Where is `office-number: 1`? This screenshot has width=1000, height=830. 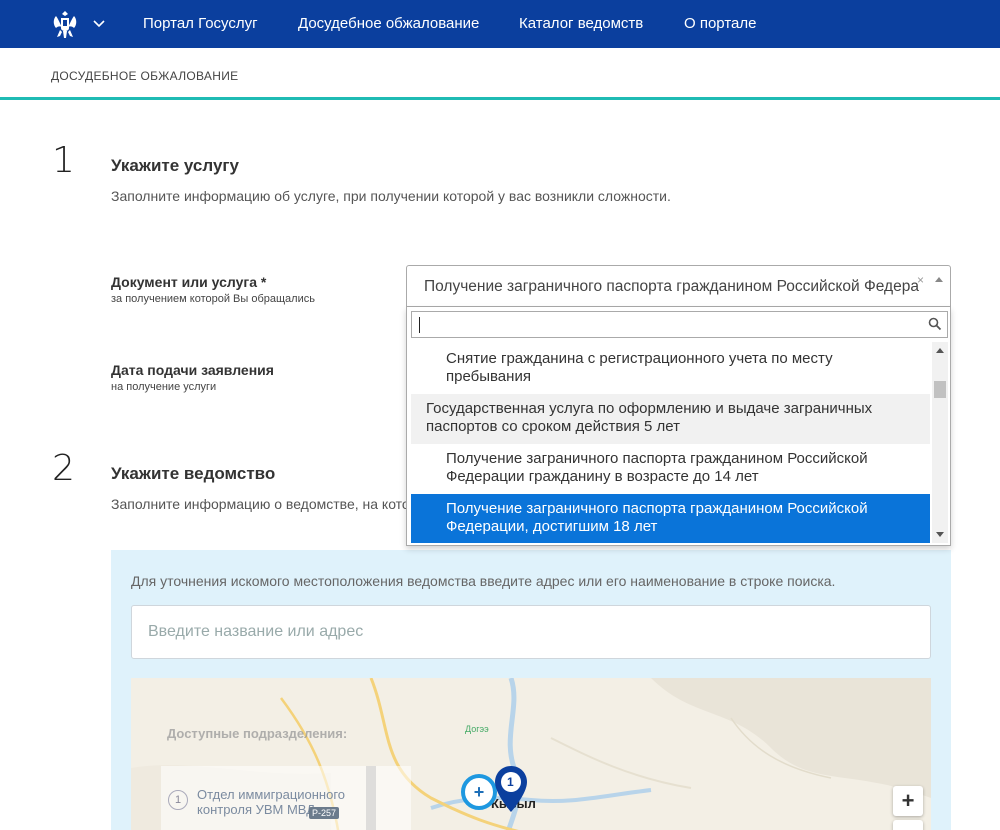 office-number: 1 is located at coordinates (178, 800).